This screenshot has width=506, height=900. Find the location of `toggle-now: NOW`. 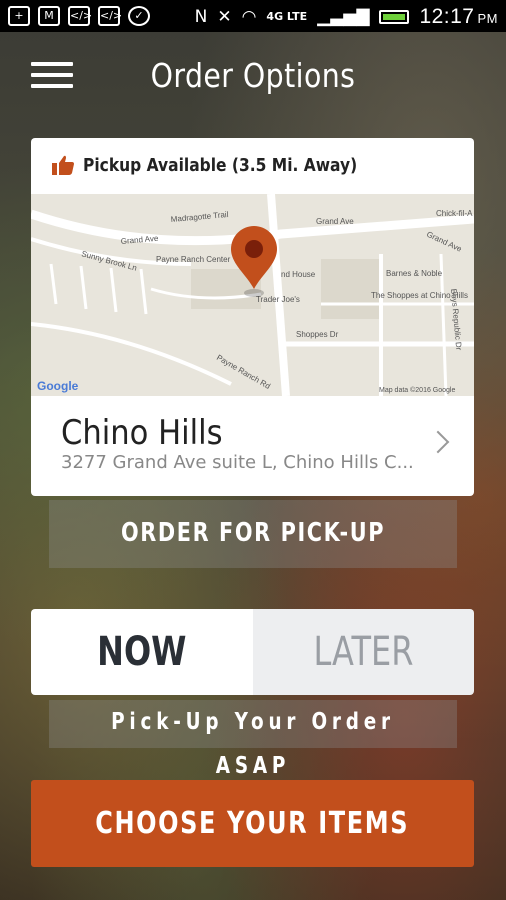

toggle-now: NOW is located at coordinates (142, 652).